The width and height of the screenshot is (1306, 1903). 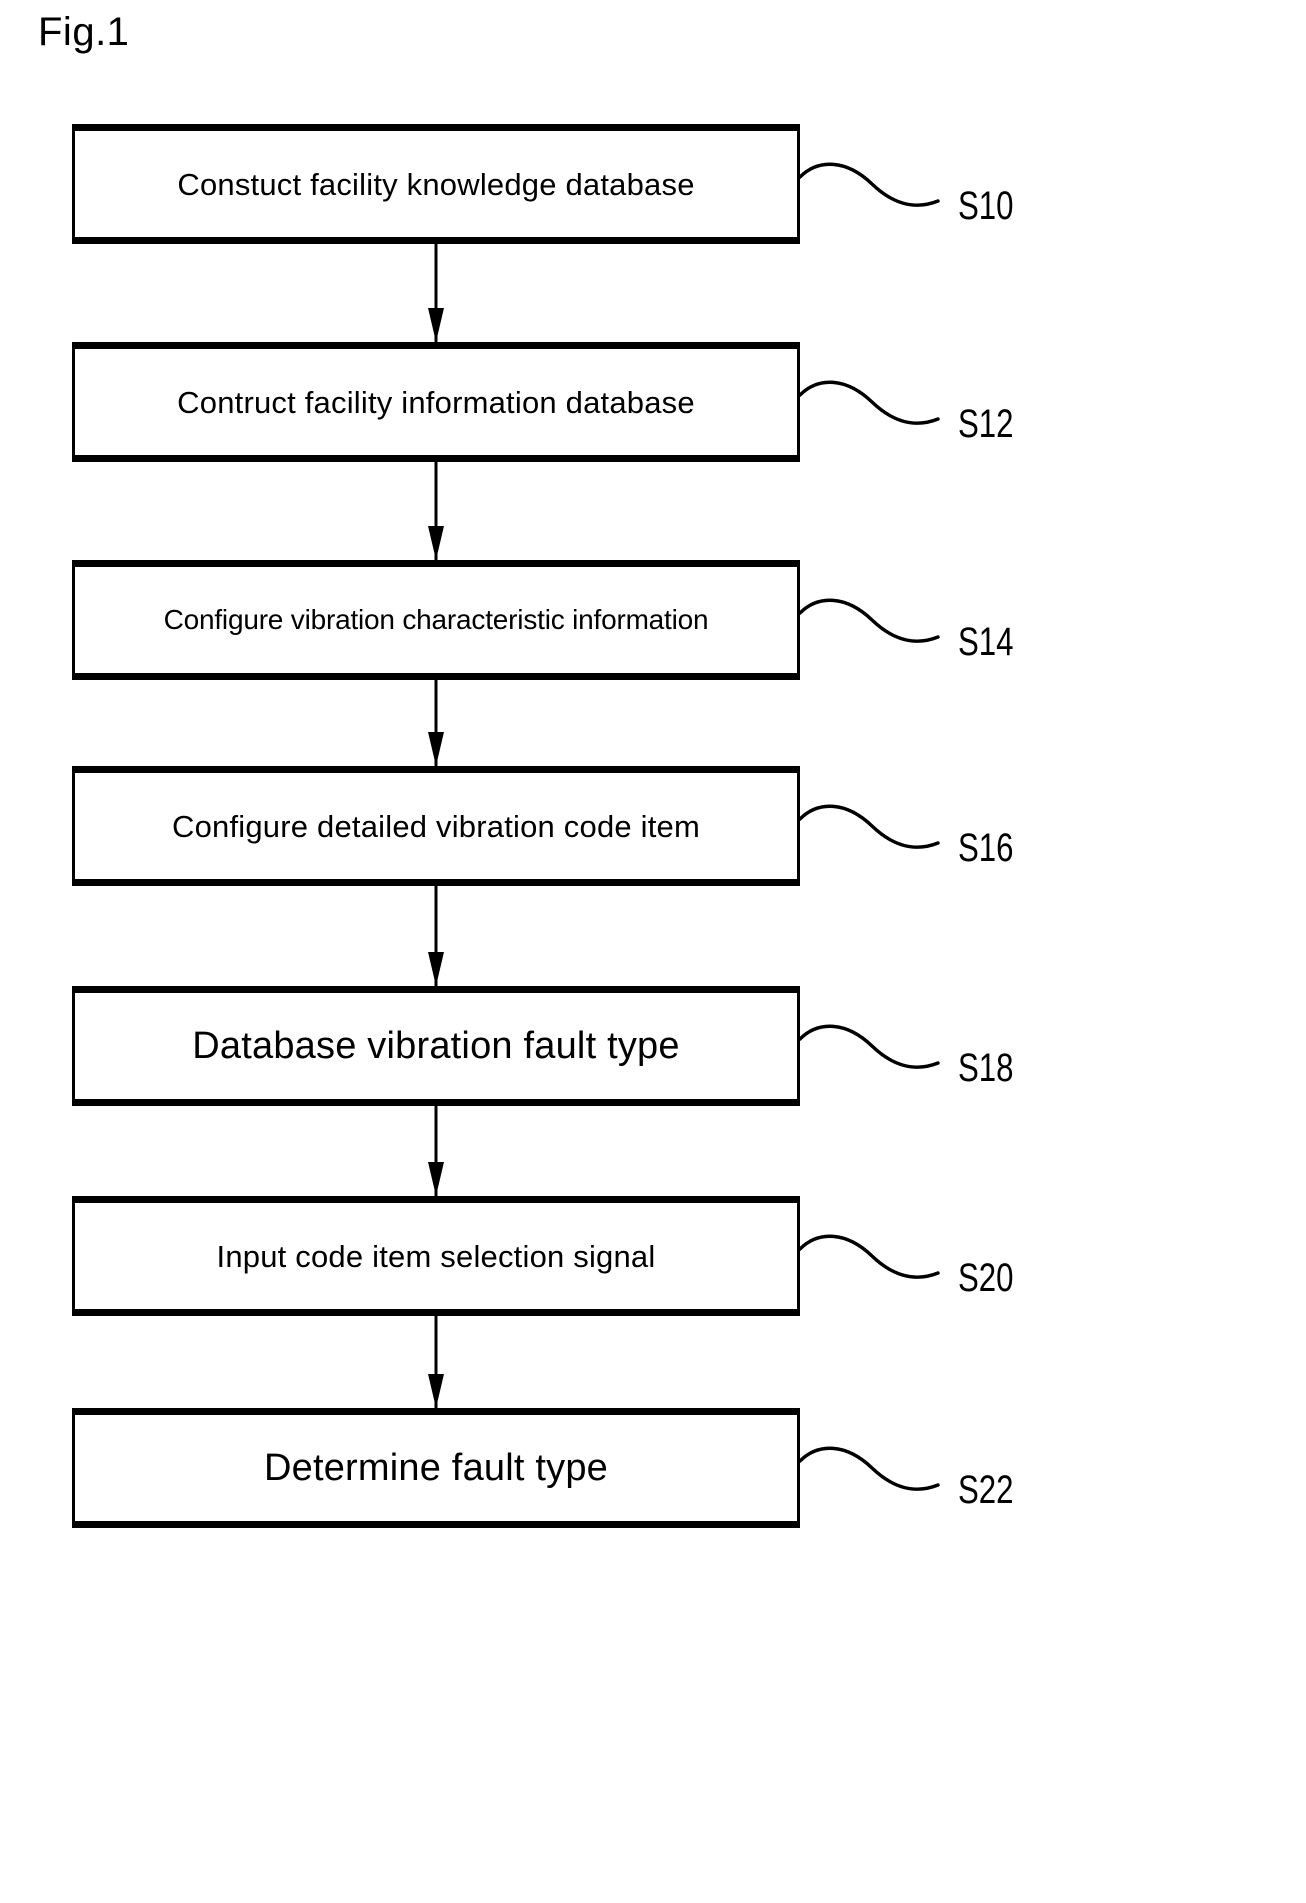 I want to click on step-number-s20: S20, so click(x=986, y=1278).